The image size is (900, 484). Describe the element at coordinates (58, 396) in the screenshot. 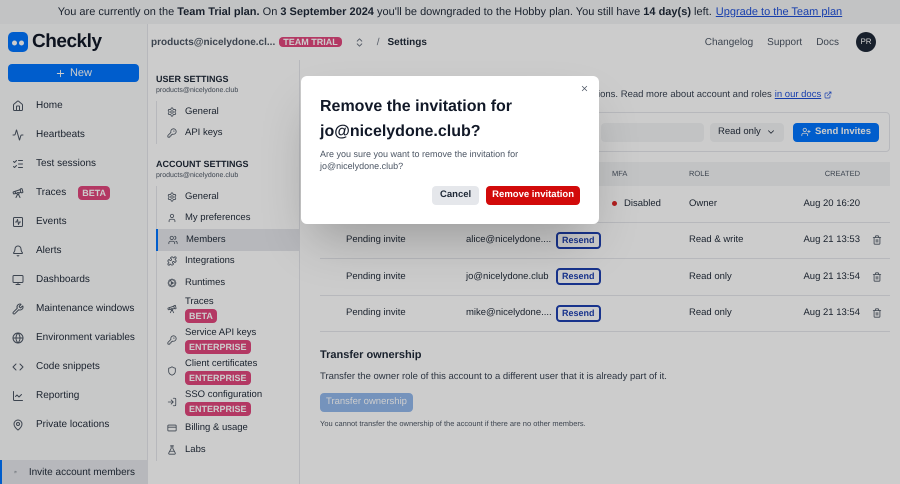

I see `item-label: Reporting` at that location.